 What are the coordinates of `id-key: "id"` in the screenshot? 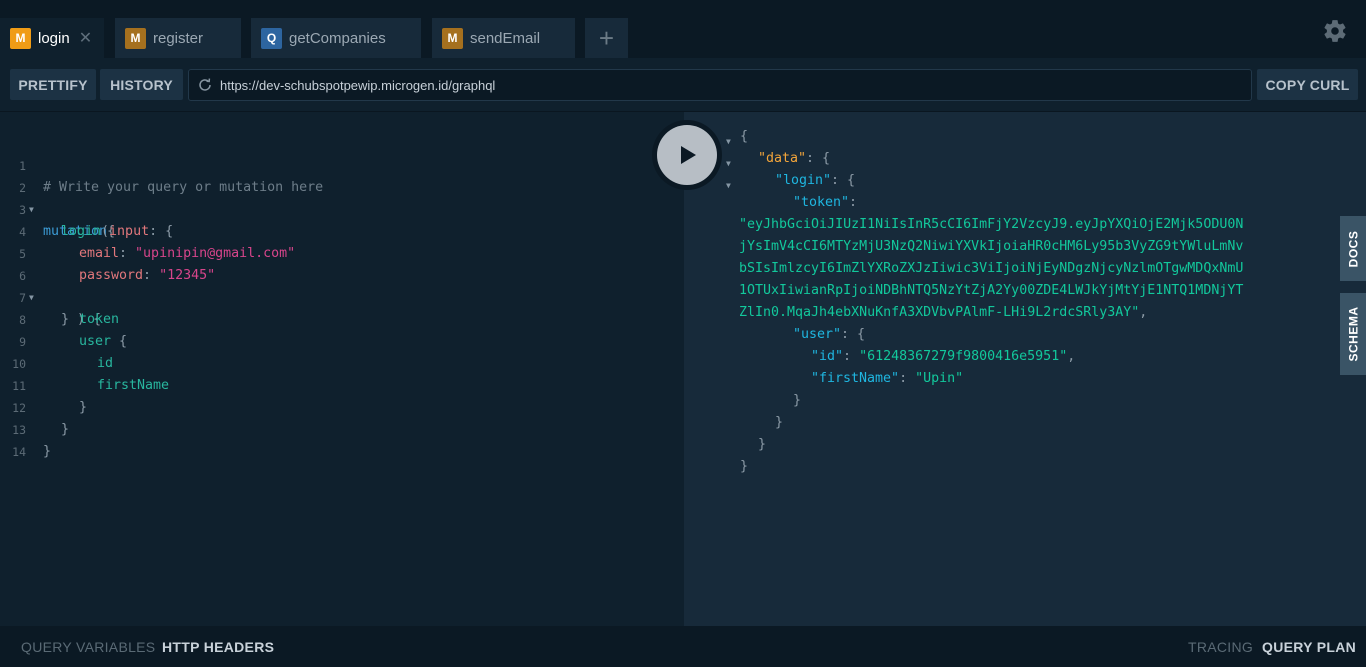 It's located at (827, 356).